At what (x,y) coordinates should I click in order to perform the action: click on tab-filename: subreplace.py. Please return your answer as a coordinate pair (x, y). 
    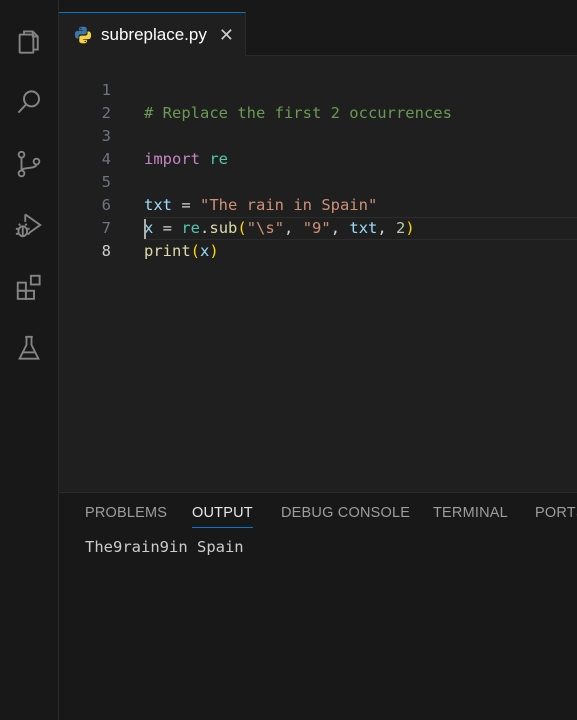
    Looking at the image, I should click on (154, 34).